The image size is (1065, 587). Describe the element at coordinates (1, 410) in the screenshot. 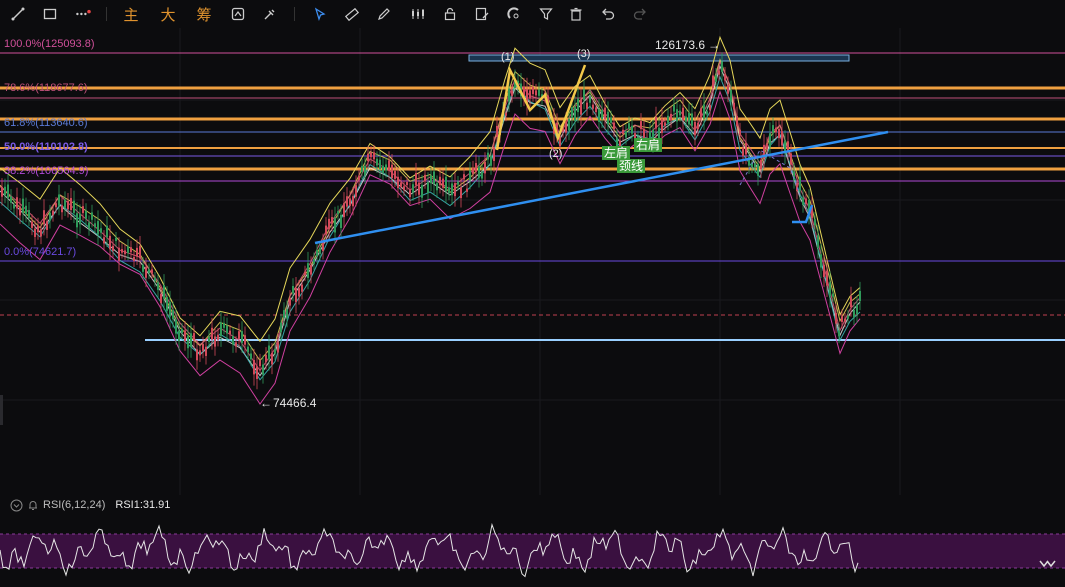

I see `panel-resize-handle` at that location.